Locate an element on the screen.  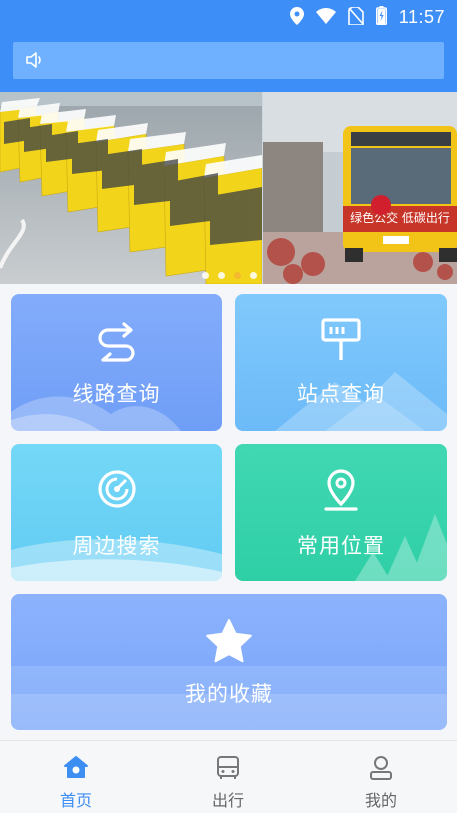
top-header: 11:57 is located at coordinates (228, 46).